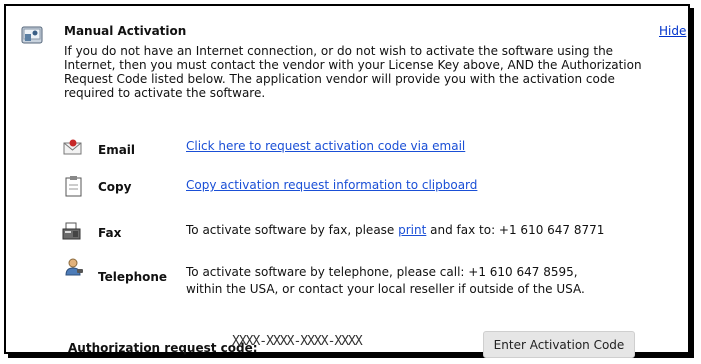 The width and height of the screenshot is (701, 364). What do you see at coordinates (110, 233) in the screenshot?
I see `fax-label: Fax` at bounding box center [110, 233].